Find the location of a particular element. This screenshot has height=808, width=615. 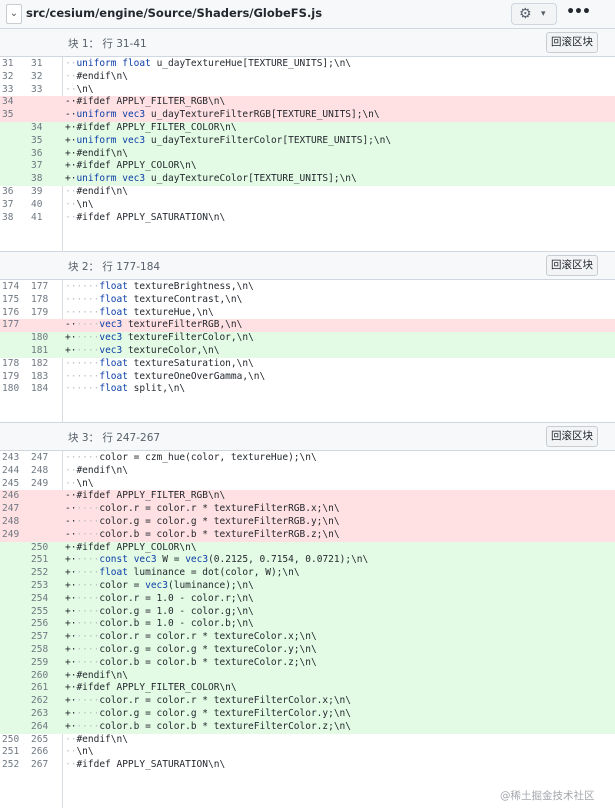

new-line-number: 177 is located at coordinates (40, 286).